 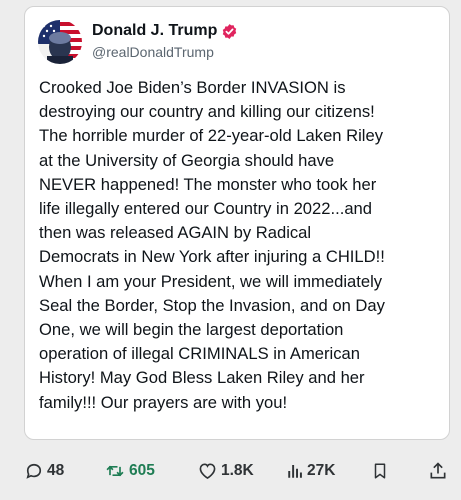 I want to click on bookmark-button, so click(x=380, y=471).